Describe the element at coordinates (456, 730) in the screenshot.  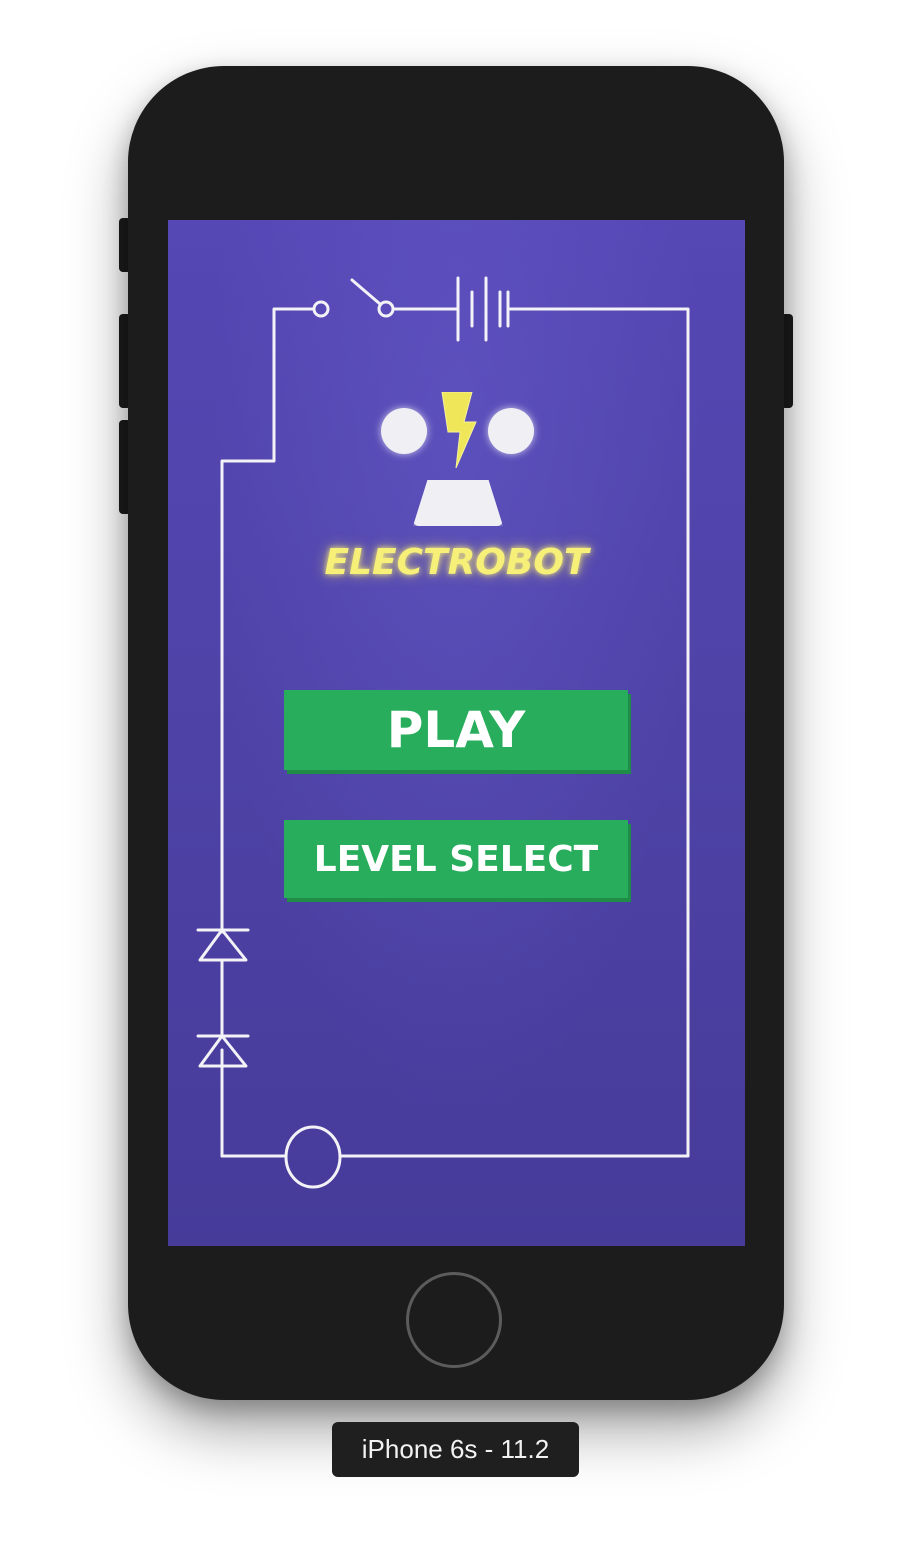
I see `play-button: PLAY` at that location.